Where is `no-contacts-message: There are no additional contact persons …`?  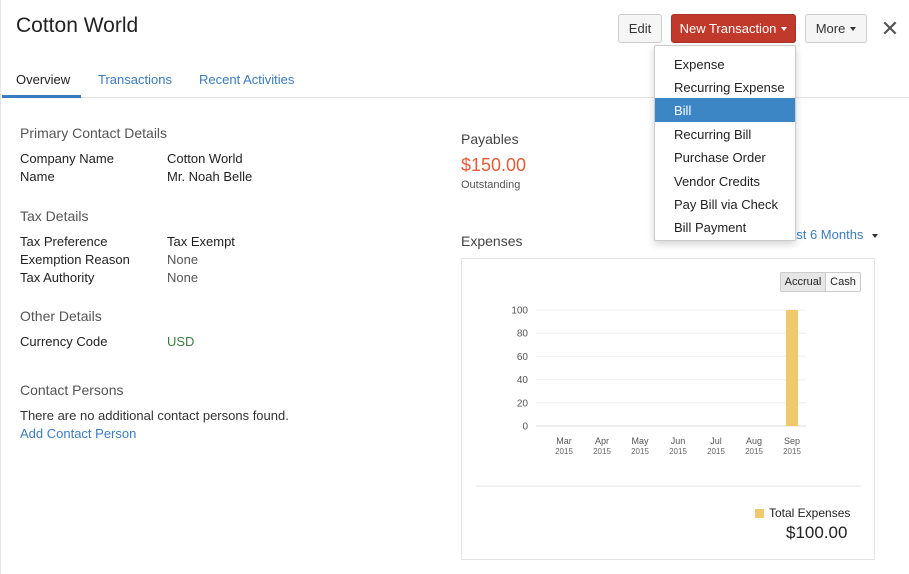
no-contacts-message: There are no additional contact persons … is located at coordinates (154, 415).